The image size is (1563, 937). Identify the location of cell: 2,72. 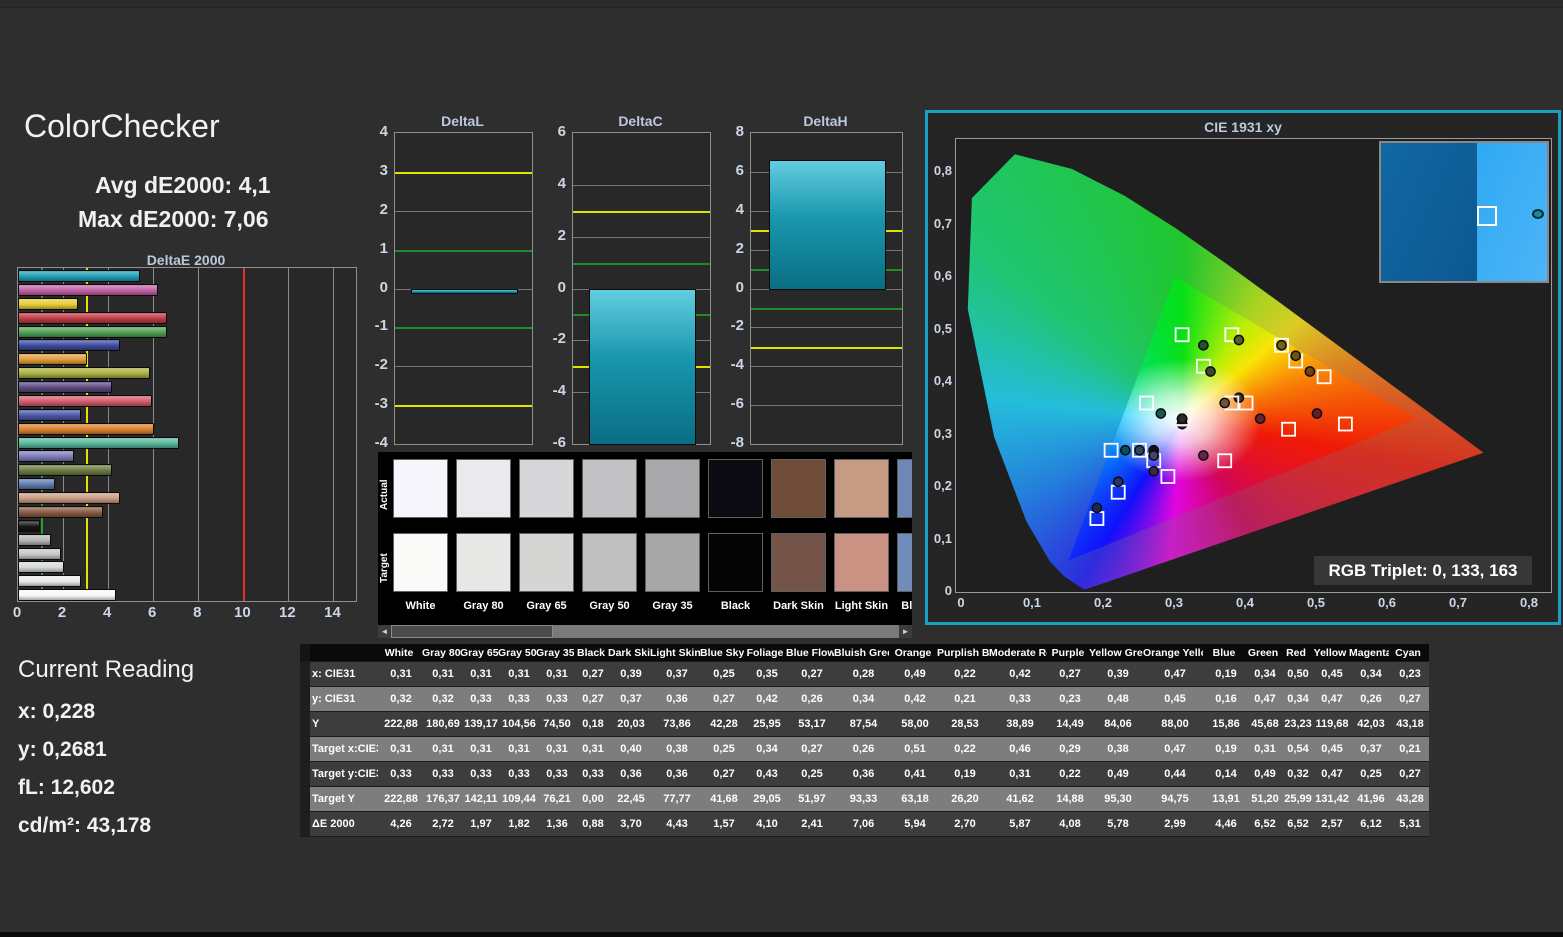
(443, 824).